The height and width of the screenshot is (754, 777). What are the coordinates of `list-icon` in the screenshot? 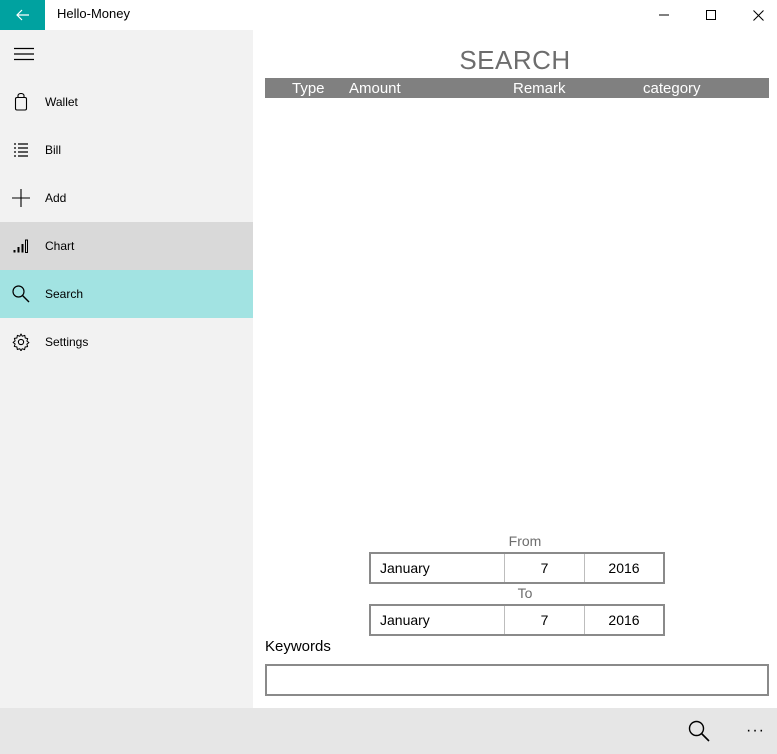 It's located at (21, 150).